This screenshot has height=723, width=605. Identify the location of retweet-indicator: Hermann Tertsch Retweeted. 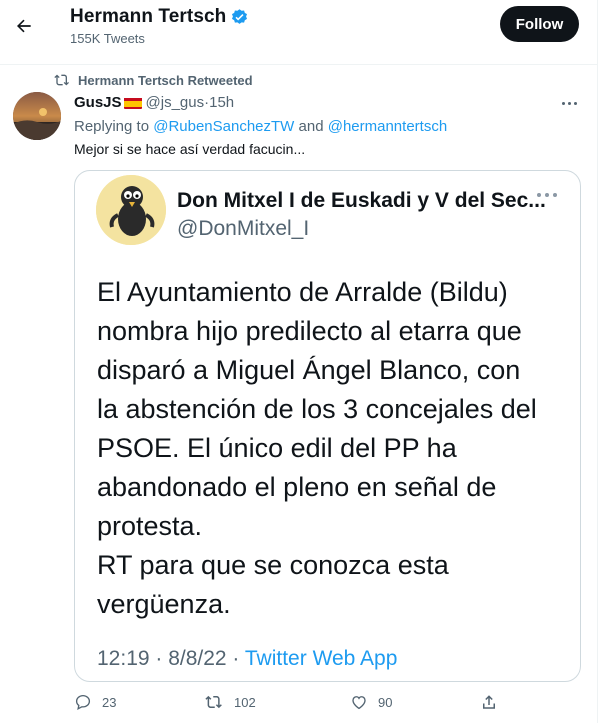
(153, 80).